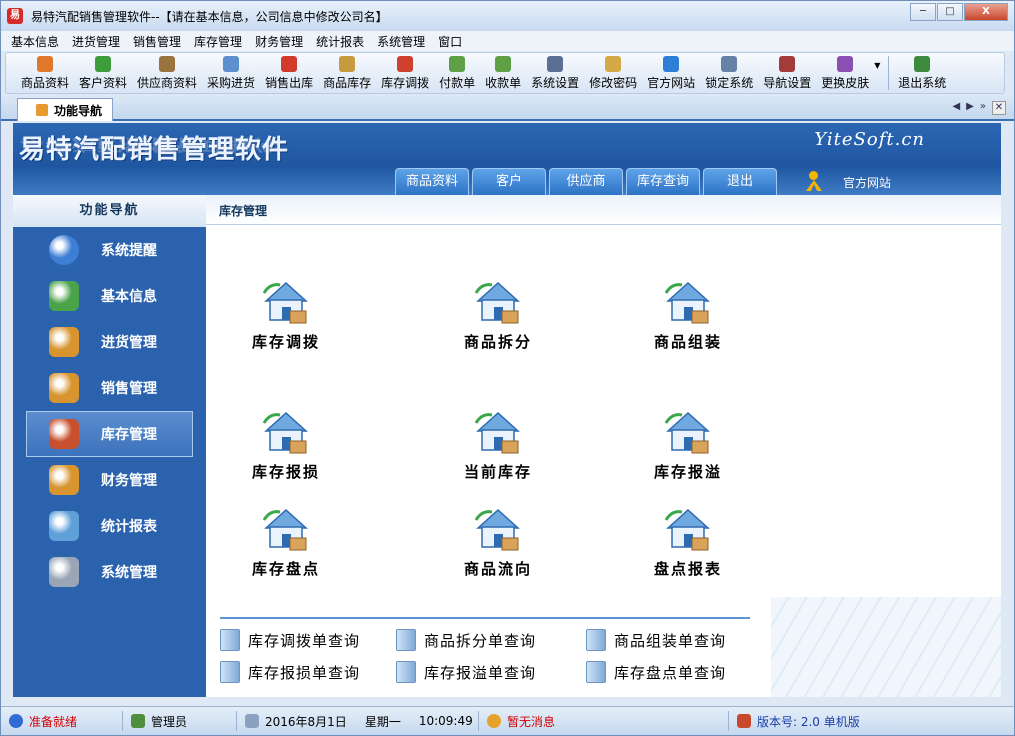  What do you see at coordinates (498, 442) in the screenshot?
I see `function-current-stock: 当前库存` at bounding box center [498, 442].